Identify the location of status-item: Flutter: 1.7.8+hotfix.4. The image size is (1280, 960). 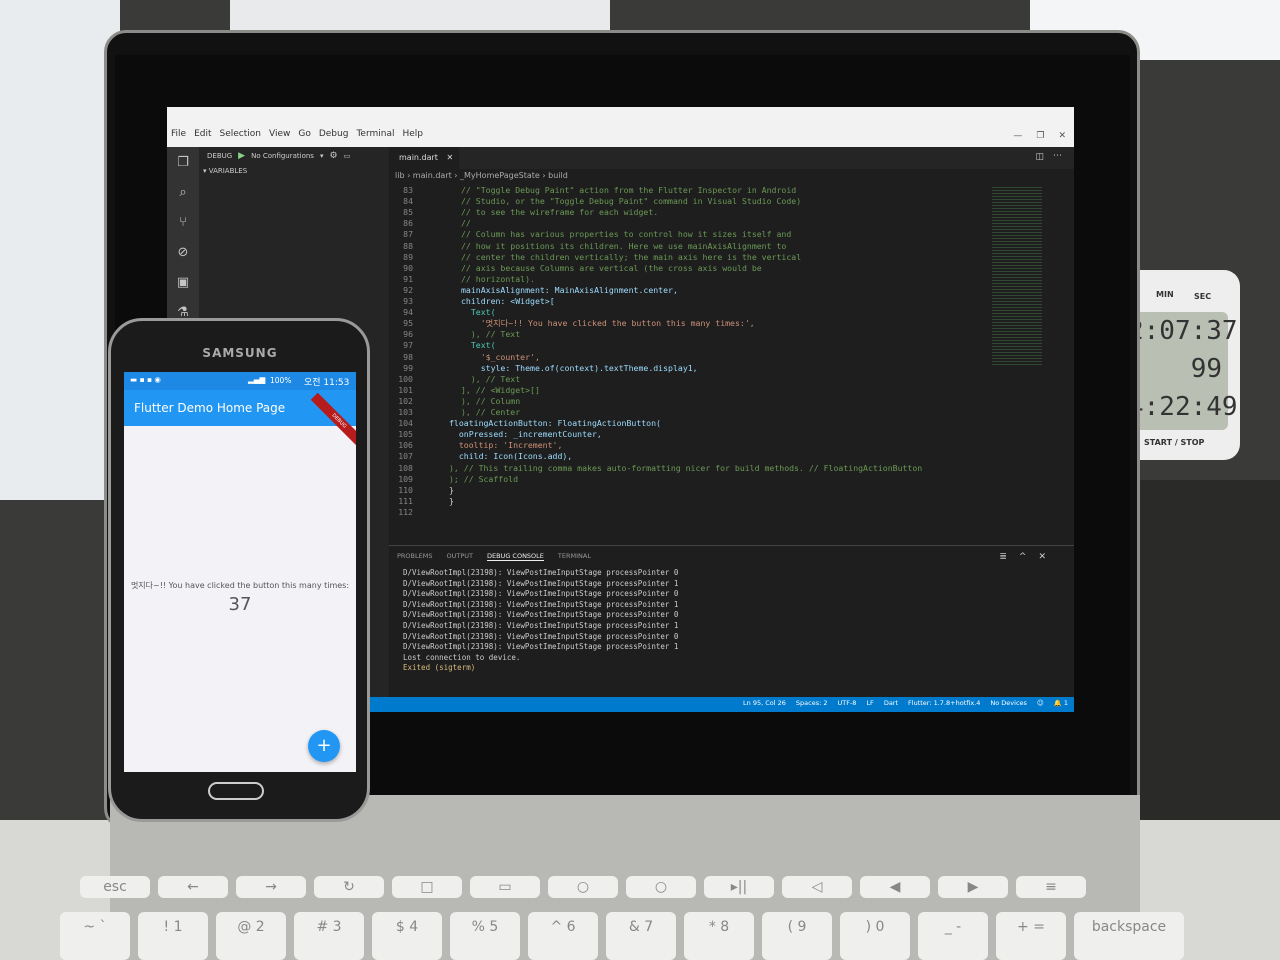
(944, 703).